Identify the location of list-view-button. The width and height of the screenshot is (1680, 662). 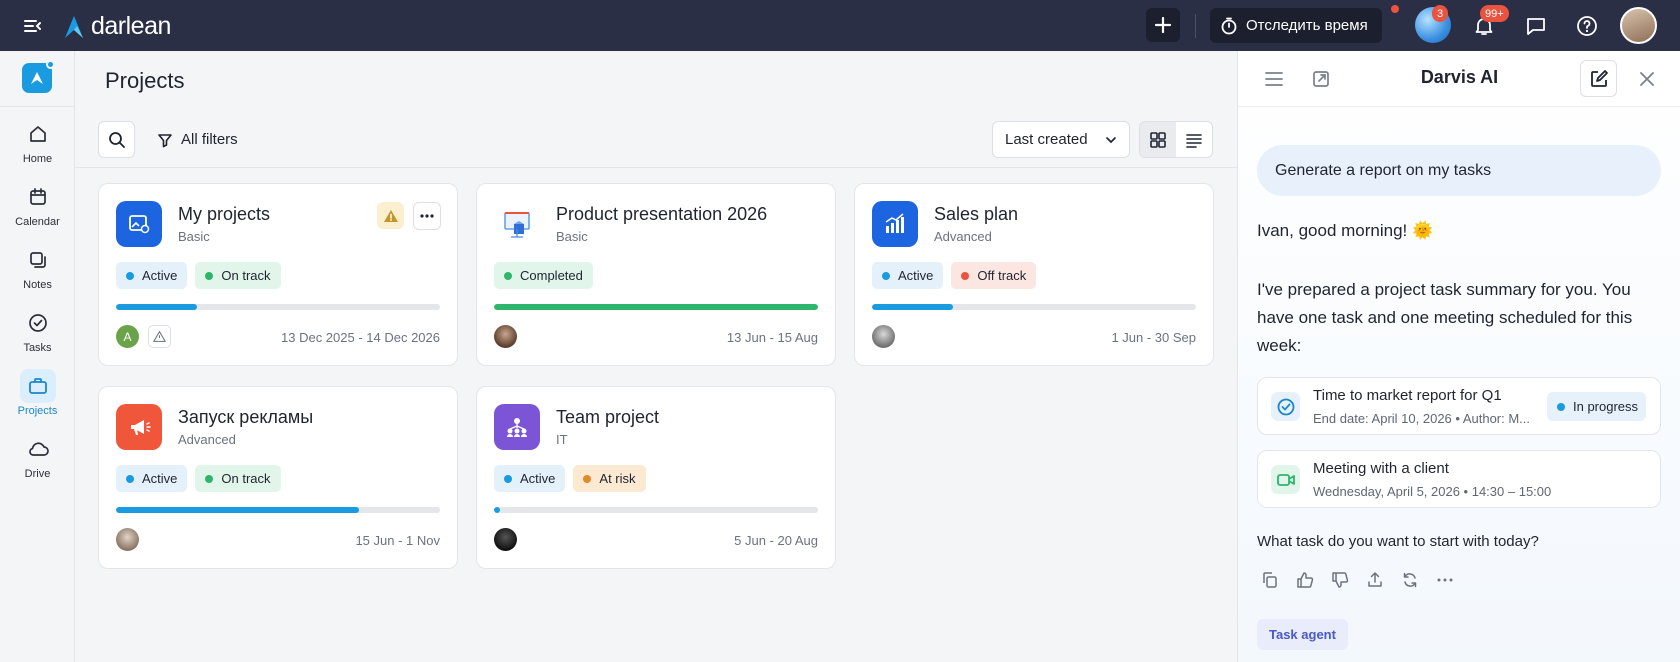
(1194, 139).